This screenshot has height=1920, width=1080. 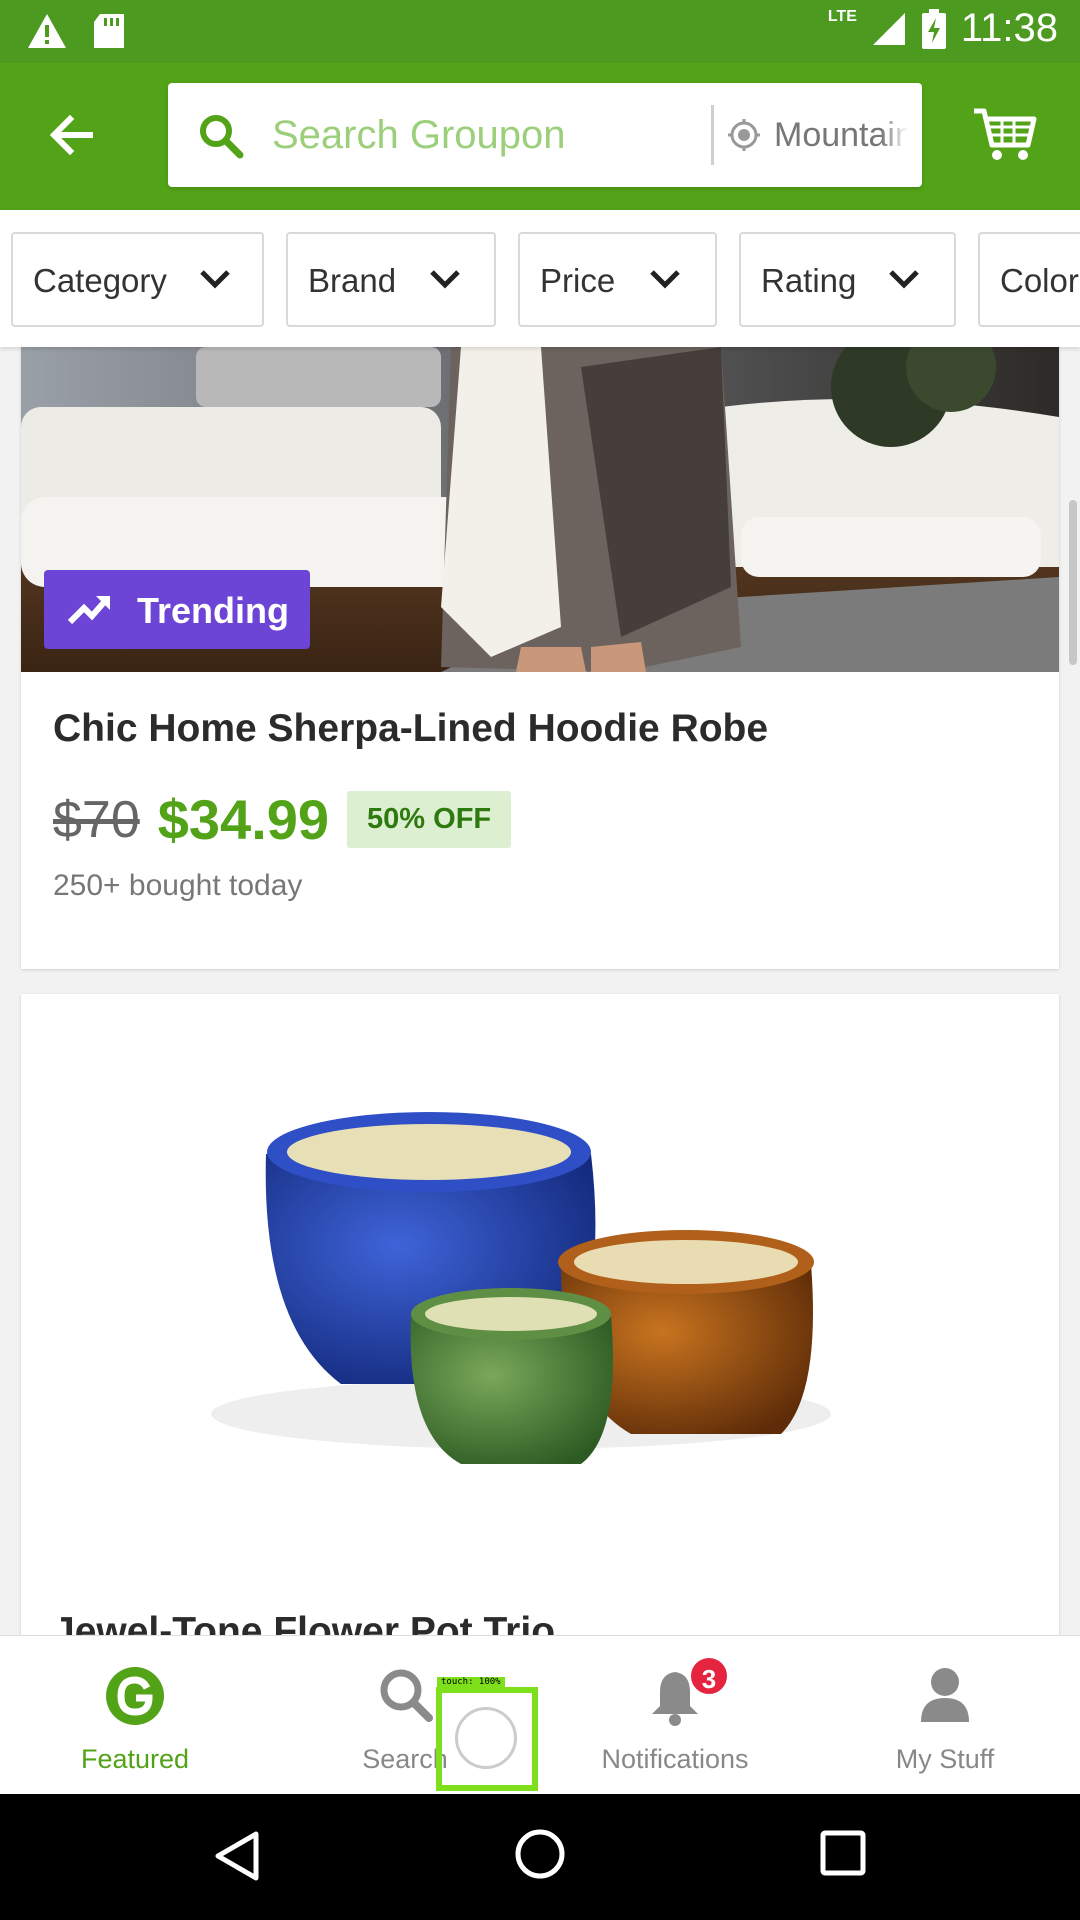 What do you see at coordinates (410, 729) in the screenshot?
I see `deal-title: Chic Home Sherpa-Lined Hoodie Robe` at bounding box center [410, 729].